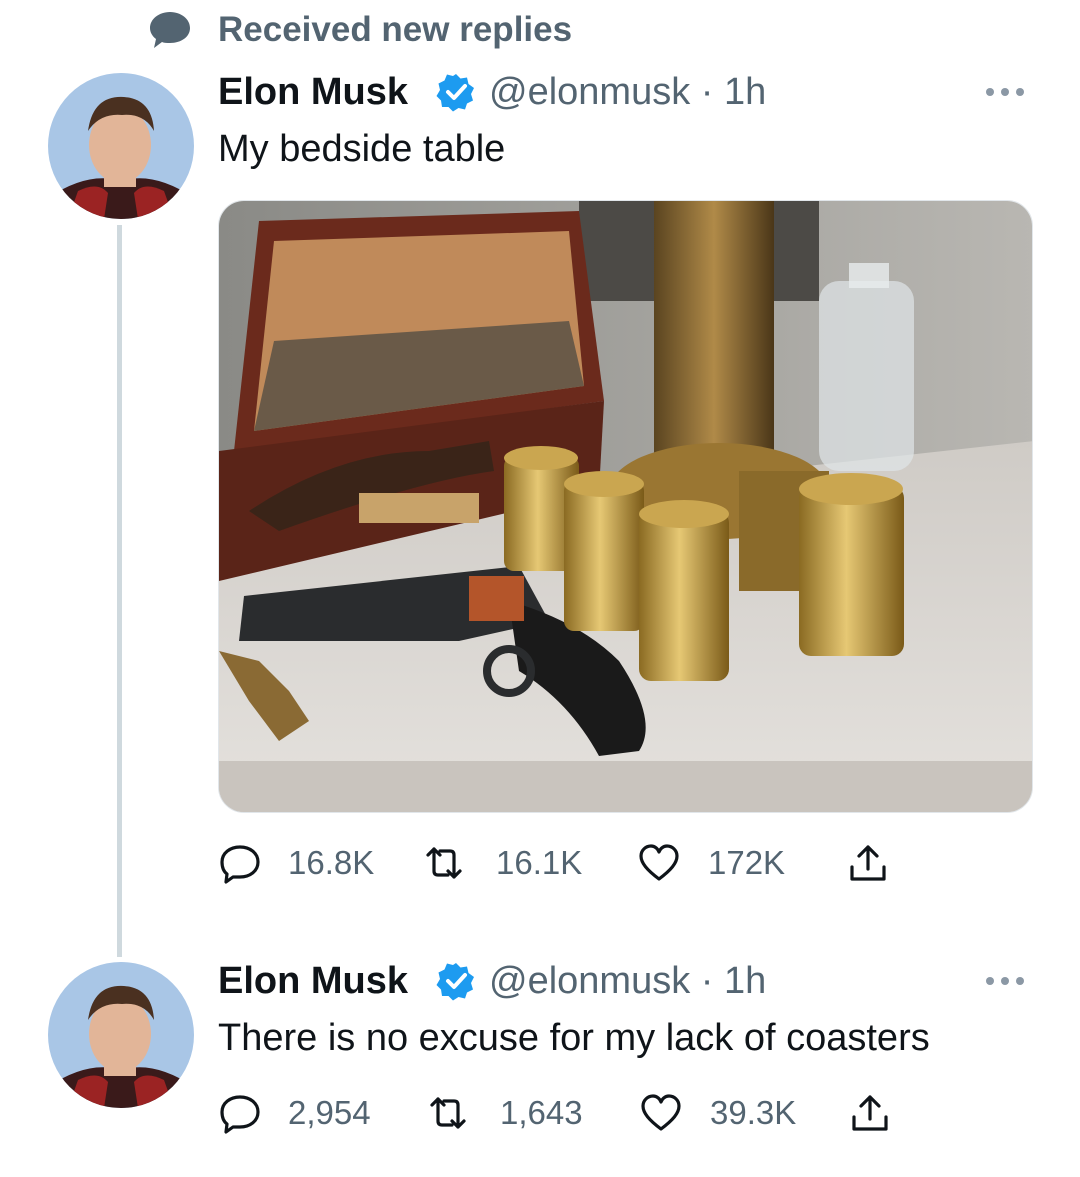 This screenshot has height=1177, width=1080. I want to click on received-new-replies-label: Received new replies, so click(395, 30).